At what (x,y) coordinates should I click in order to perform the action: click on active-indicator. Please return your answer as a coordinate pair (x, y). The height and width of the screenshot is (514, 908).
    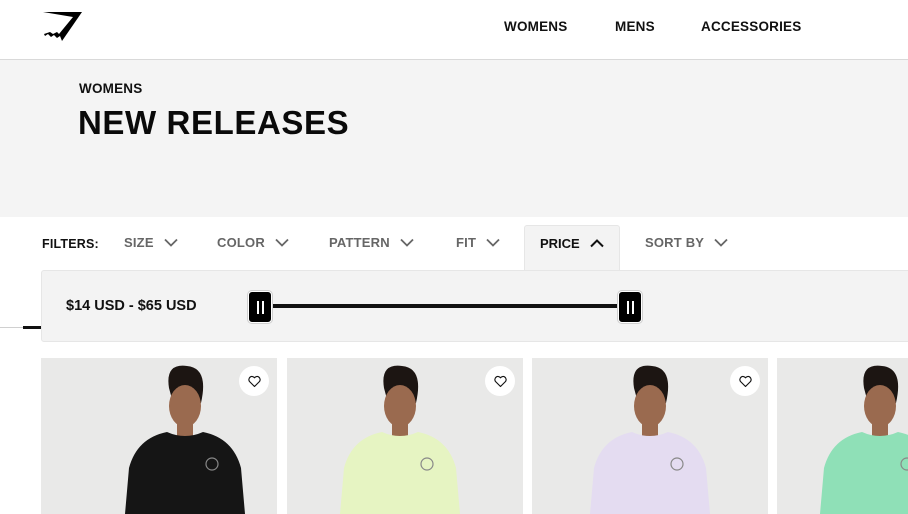
    Looking at the image, I should click on (32, 327).